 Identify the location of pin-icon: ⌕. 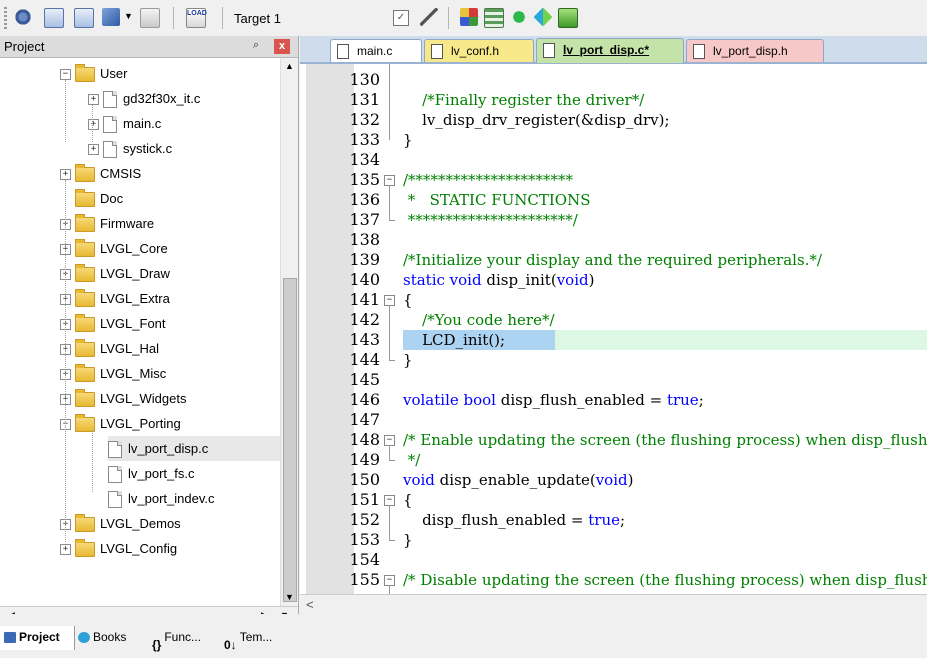
(256, 45).